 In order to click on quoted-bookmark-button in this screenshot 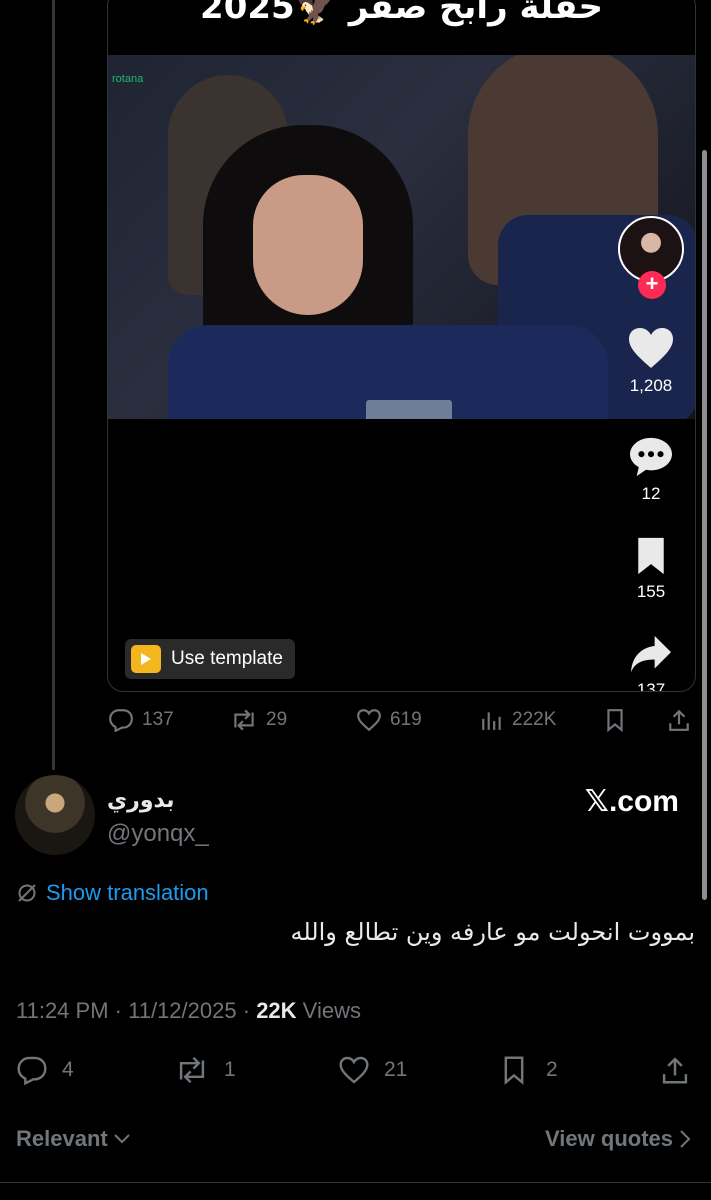, I will do `click(615, 720)`.